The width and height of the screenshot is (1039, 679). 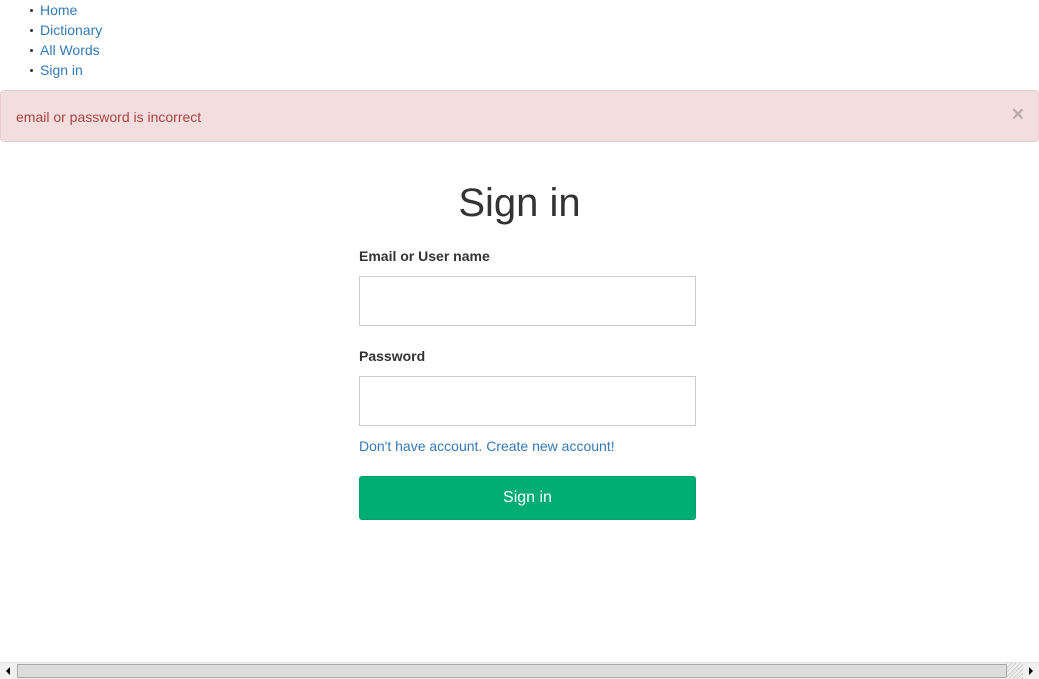 What do you see at coordinates (1031, 671) in the screenshot?
I see `scroll-right-arrow-icon` at bounding box center [1031, 671].